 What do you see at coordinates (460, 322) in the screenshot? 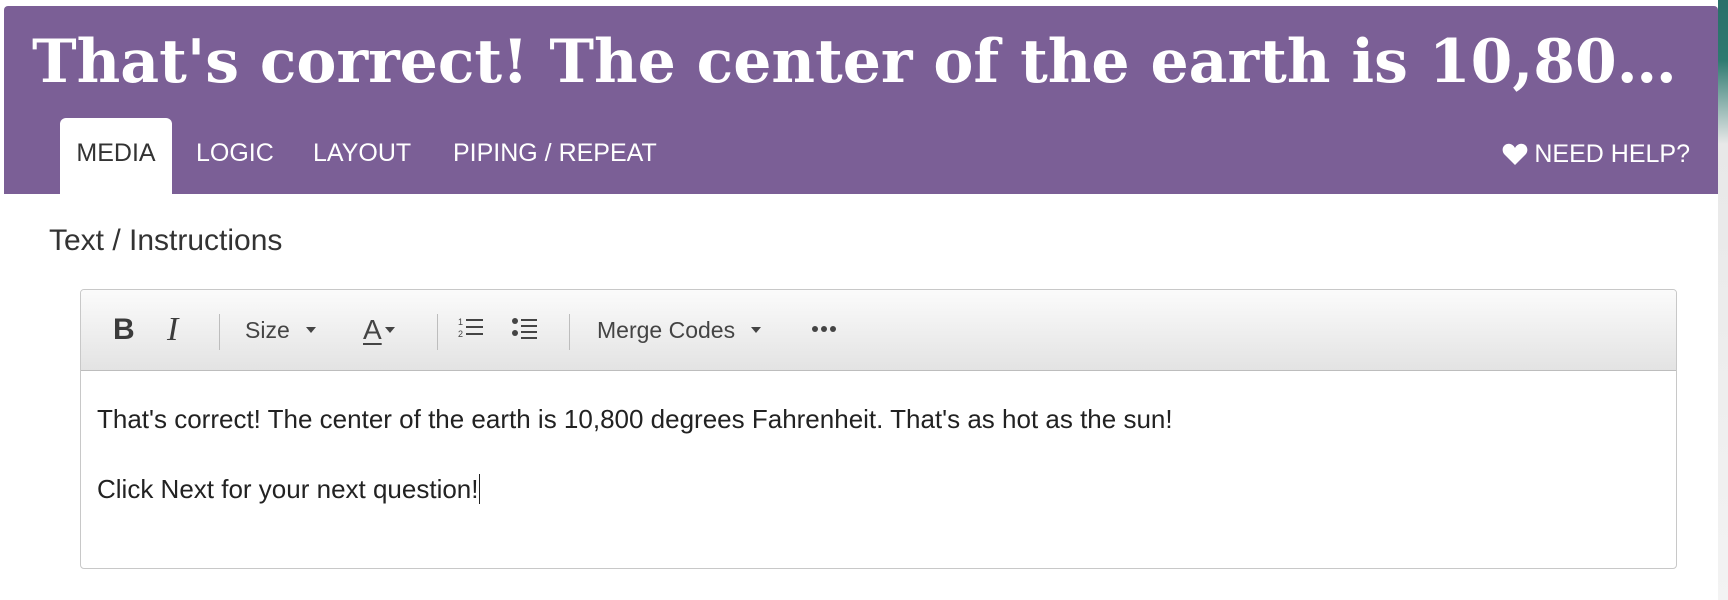
I see `svg-text: 1` at bounding box center [460, 322].